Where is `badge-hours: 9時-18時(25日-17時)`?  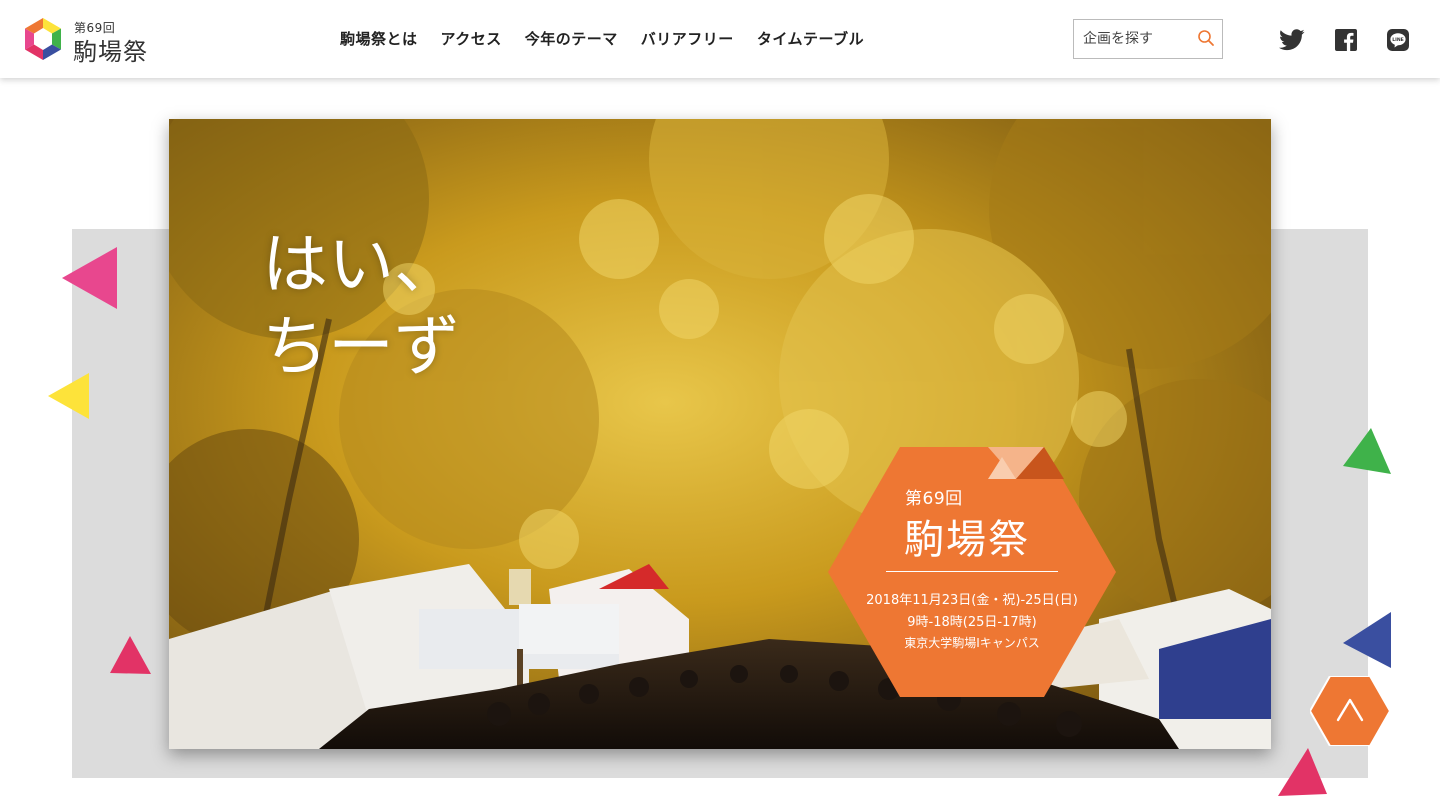
badge-hours: 9時-18時(25日-17時) is located at coordinates (972, 622).